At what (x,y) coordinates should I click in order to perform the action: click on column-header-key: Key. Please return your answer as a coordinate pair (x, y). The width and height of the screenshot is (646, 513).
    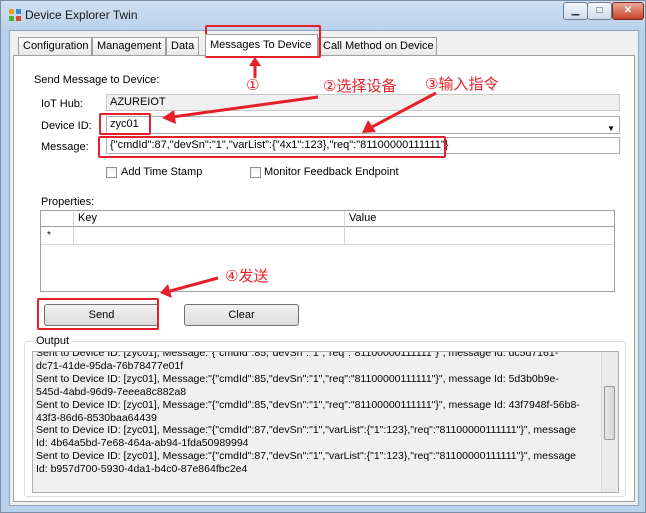
    Looking at the image, I should click on (209, 219).